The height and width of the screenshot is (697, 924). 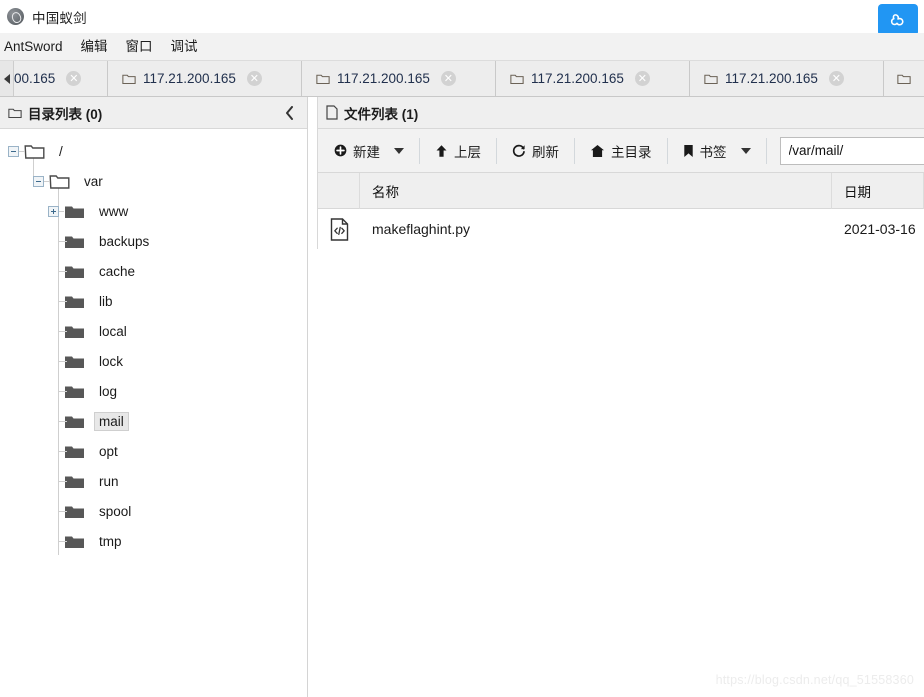 I want to click on refresh-icon, so click(x=519, y=151).